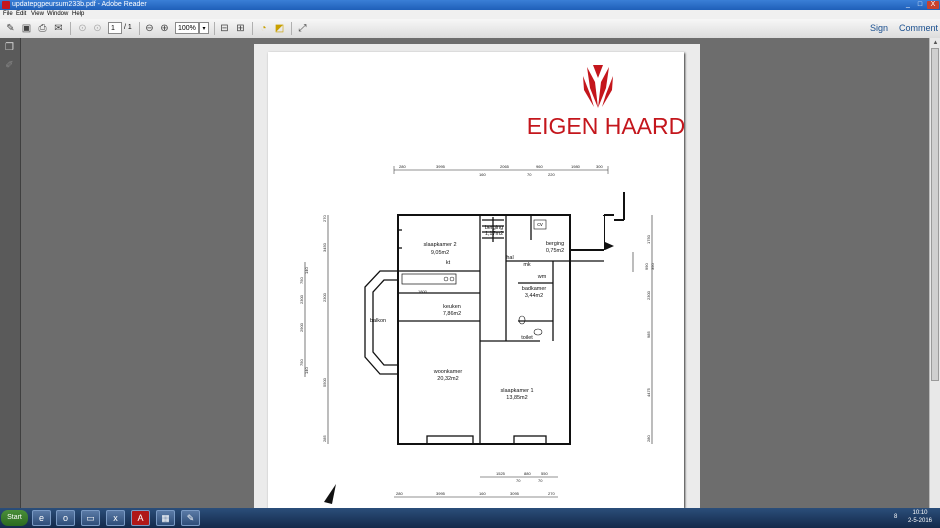 Image resolution: width=940 pixels, height=528 pixels. I want to click on room-slaapkamer-1: slaapkamer 1, so click(516, 391).